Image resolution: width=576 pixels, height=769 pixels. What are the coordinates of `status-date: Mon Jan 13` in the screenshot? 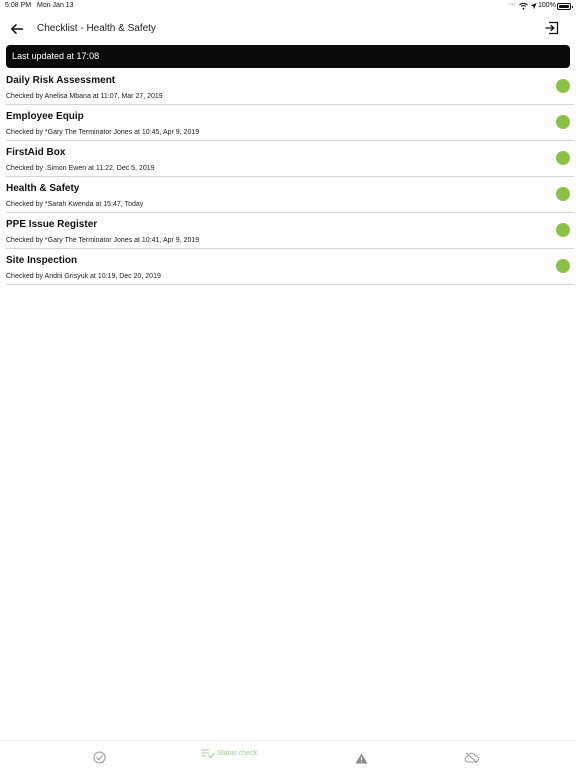 It's located at (55, 5).